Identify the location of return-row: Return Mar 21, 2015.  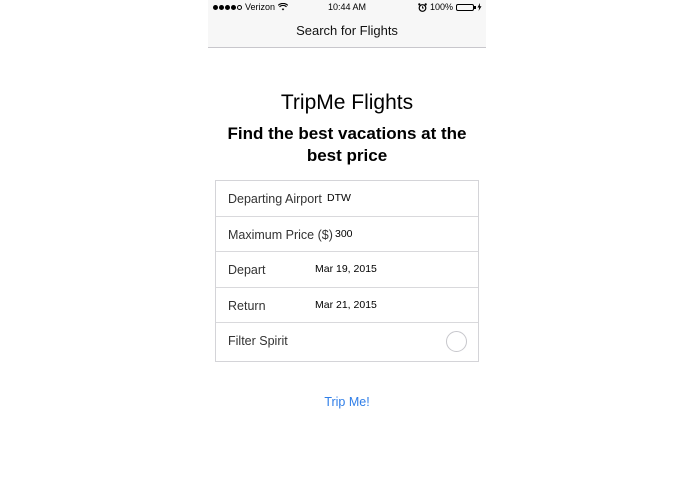
(347, 305).